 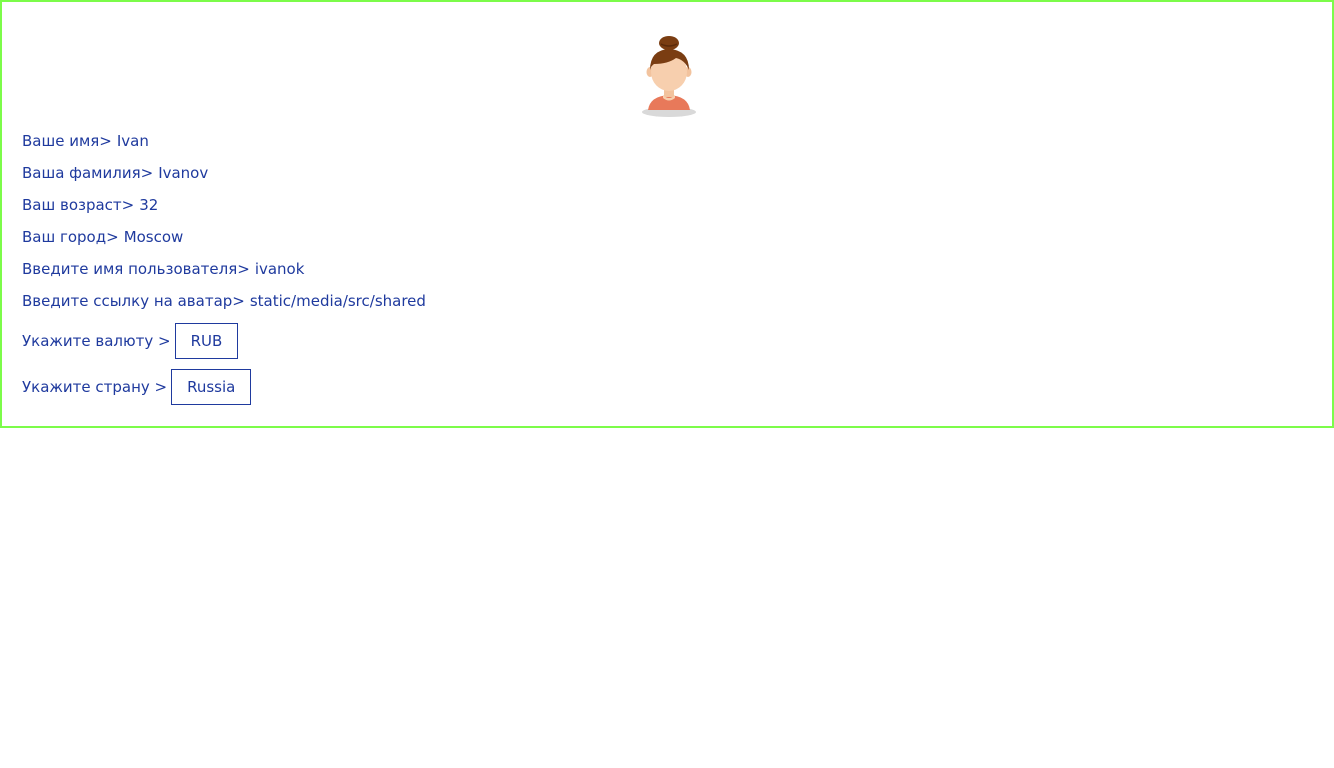 What do you see at coordinates (78, 205) in the screenshot?
I see `age-label: Ваш возраст>` at bounding box center [78, 205].